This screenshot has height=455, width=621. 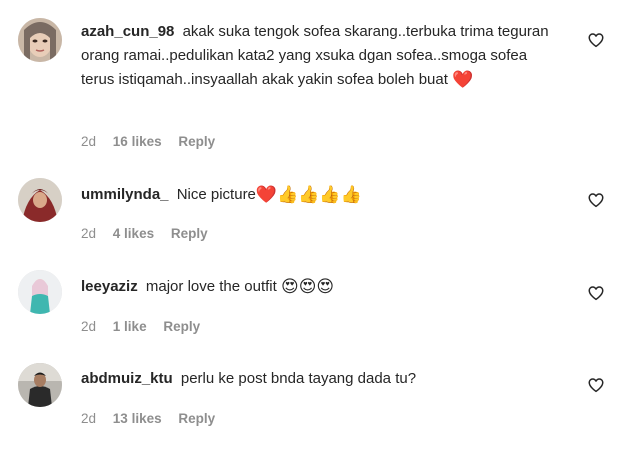 I want to click on comment-likes-count: 13 likes, so click(x=137, y=418).